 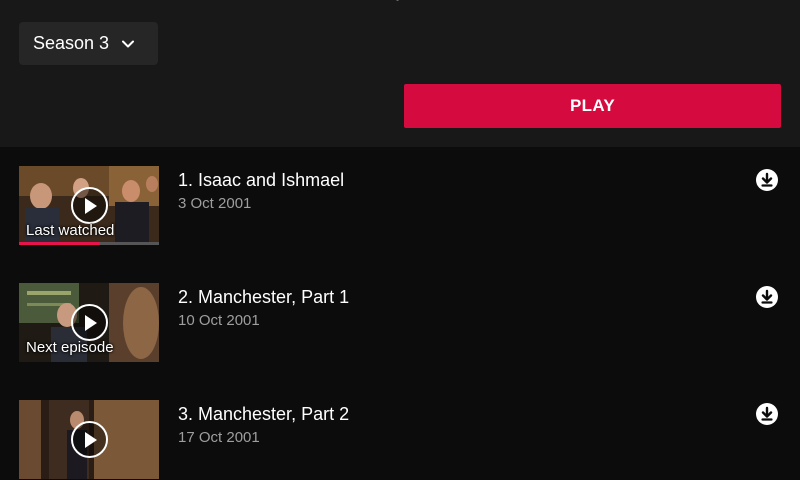 What do you see at coordinates (400, 1) in the screenshot?
I see `show-title-clipped: y` at bounding box center [400, 1].